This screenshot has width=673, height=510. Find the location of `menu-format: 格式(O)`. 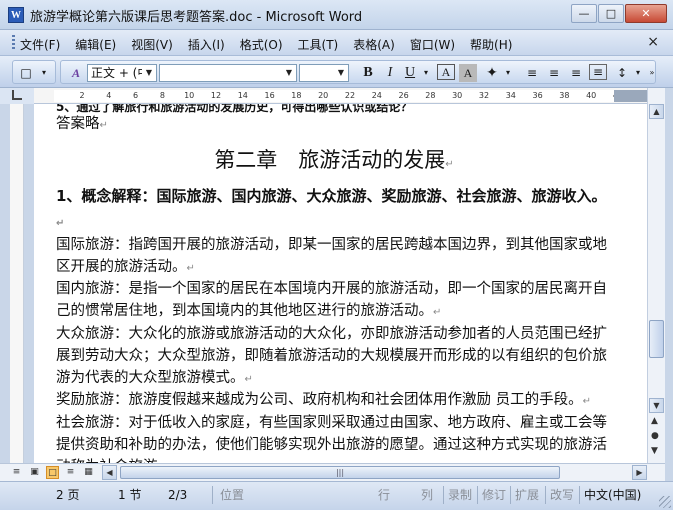

menu-format: 格式(O) is located at coordinates (261, 44).